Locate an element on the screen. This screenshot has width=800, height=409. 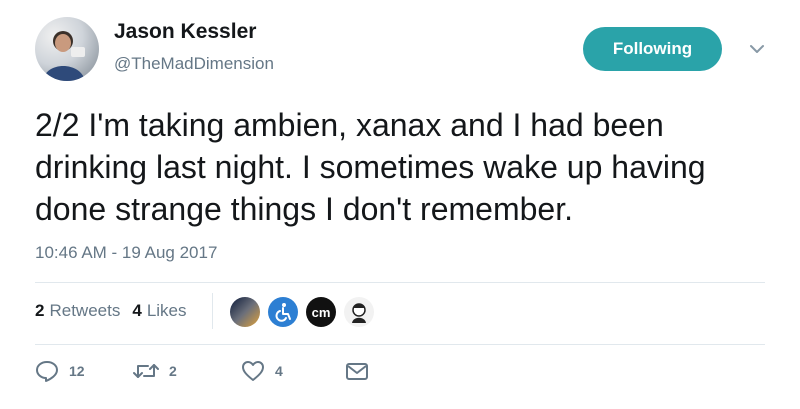
likes-stat: 4 Likes is located at coordinates (159, 311).